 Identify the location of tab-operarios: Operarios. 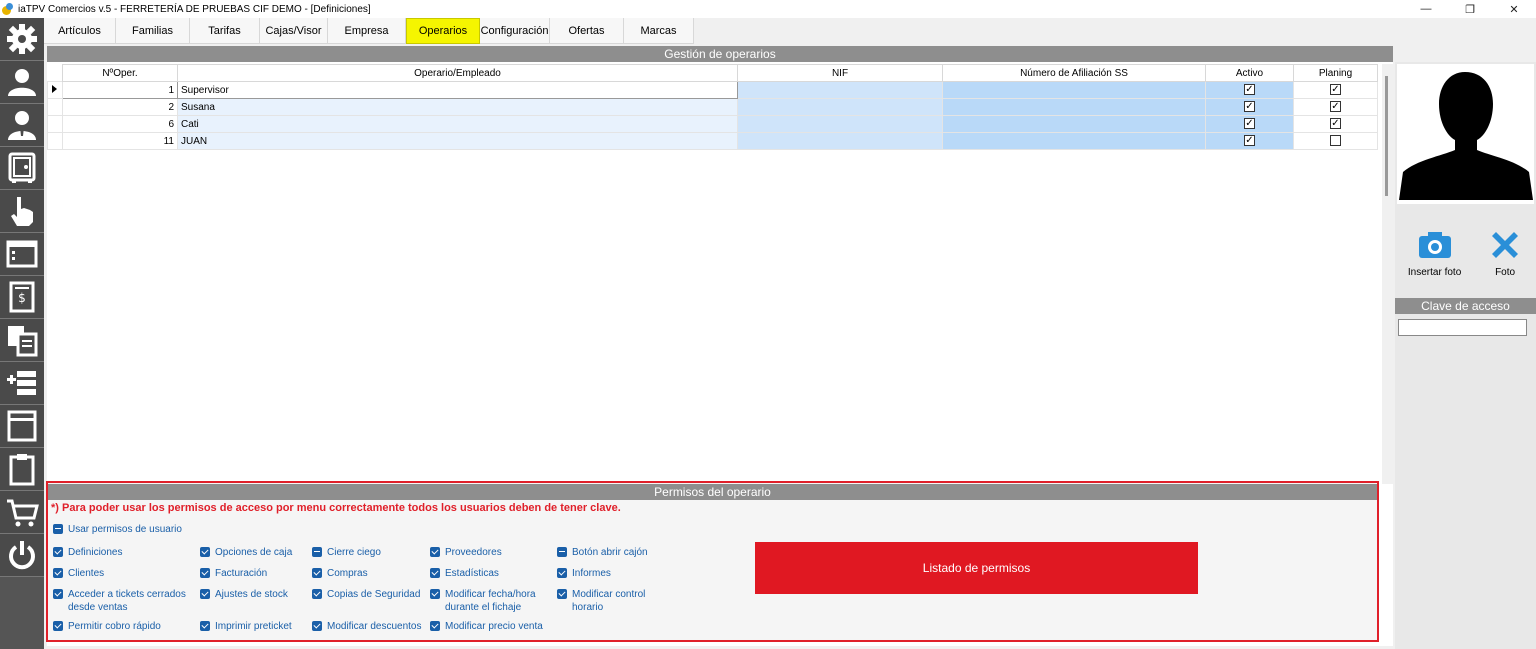
(443, 31).